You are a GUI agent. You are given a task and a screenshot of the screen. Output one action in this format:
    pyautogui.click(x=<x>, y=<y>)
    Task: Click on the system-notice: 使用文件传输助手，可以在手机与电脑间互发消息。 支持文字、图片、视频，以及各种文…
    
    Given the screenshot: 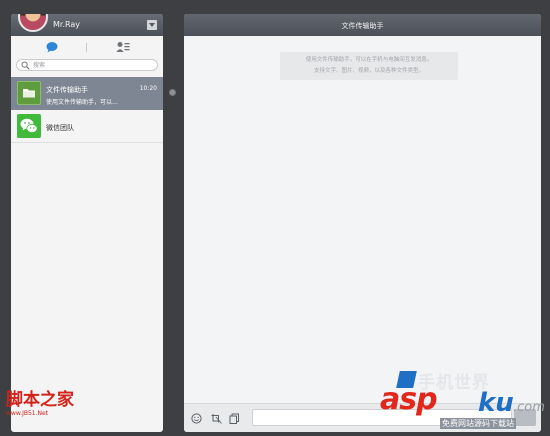 What is the action you would take?
    pyautogui.click(x=369, y=66)
    